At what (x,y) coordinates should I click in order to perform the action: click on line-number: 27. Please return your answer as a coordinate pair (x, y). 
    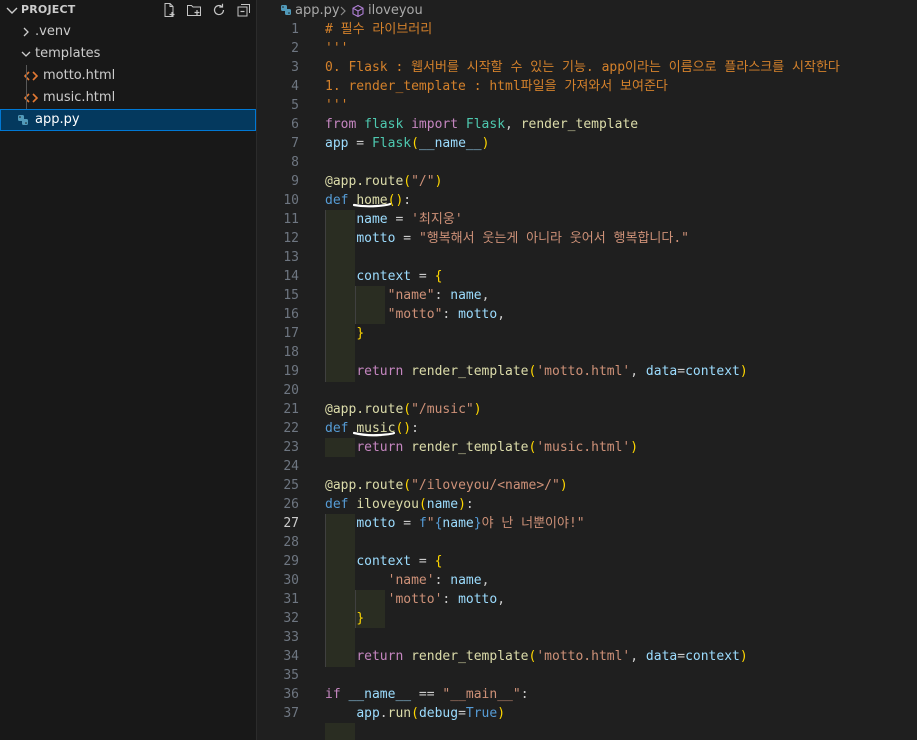
    Looking at the image, I should click on (291, 523).